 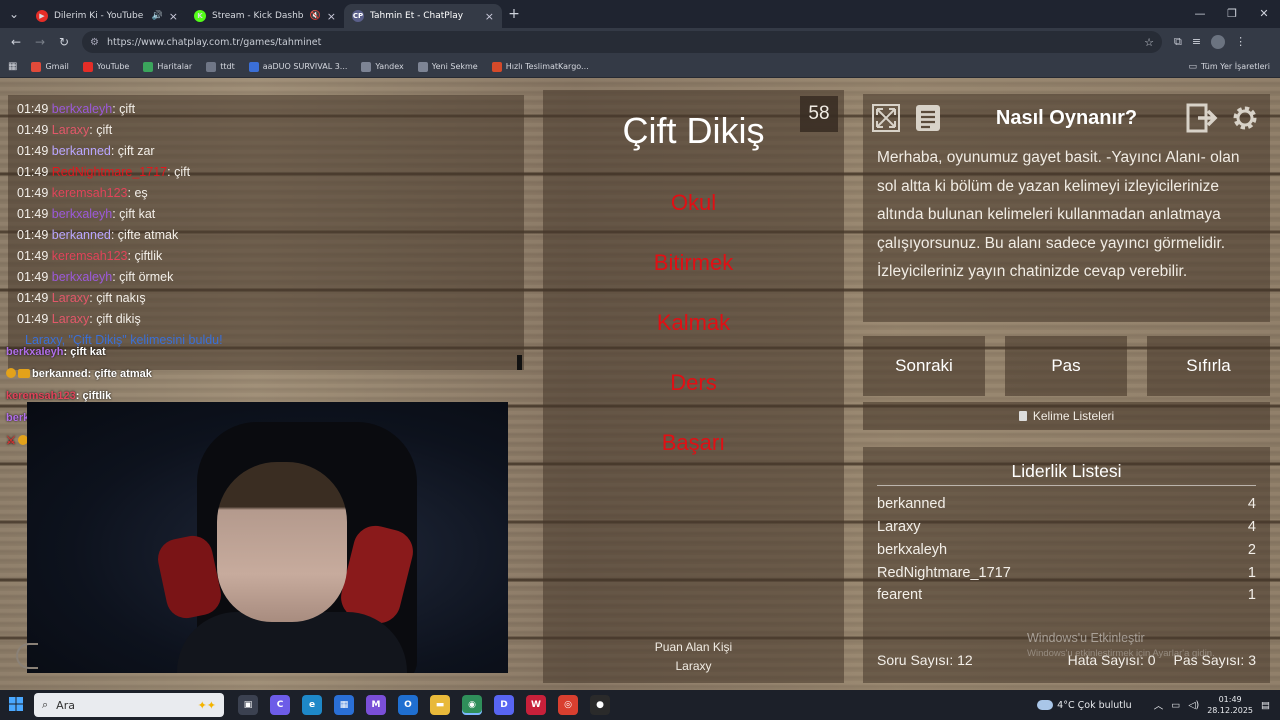 What do you see at coordinates (1149, 42) in the screenshot?
I see `bookmark-star-icon: ☆` at bounding box center [1149, 42].